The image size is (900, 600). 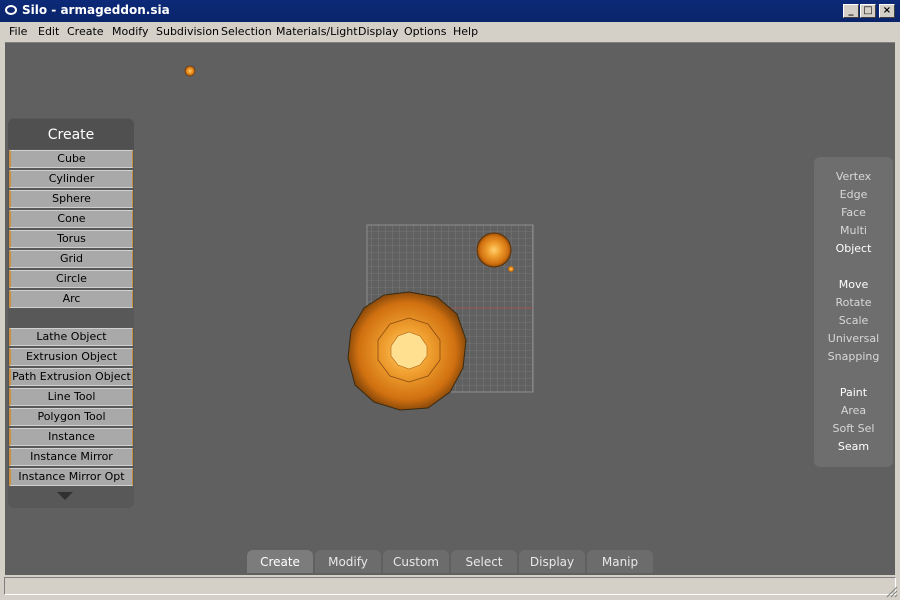 I want to click on cube-button: Cube, so click(x=71, y=159).